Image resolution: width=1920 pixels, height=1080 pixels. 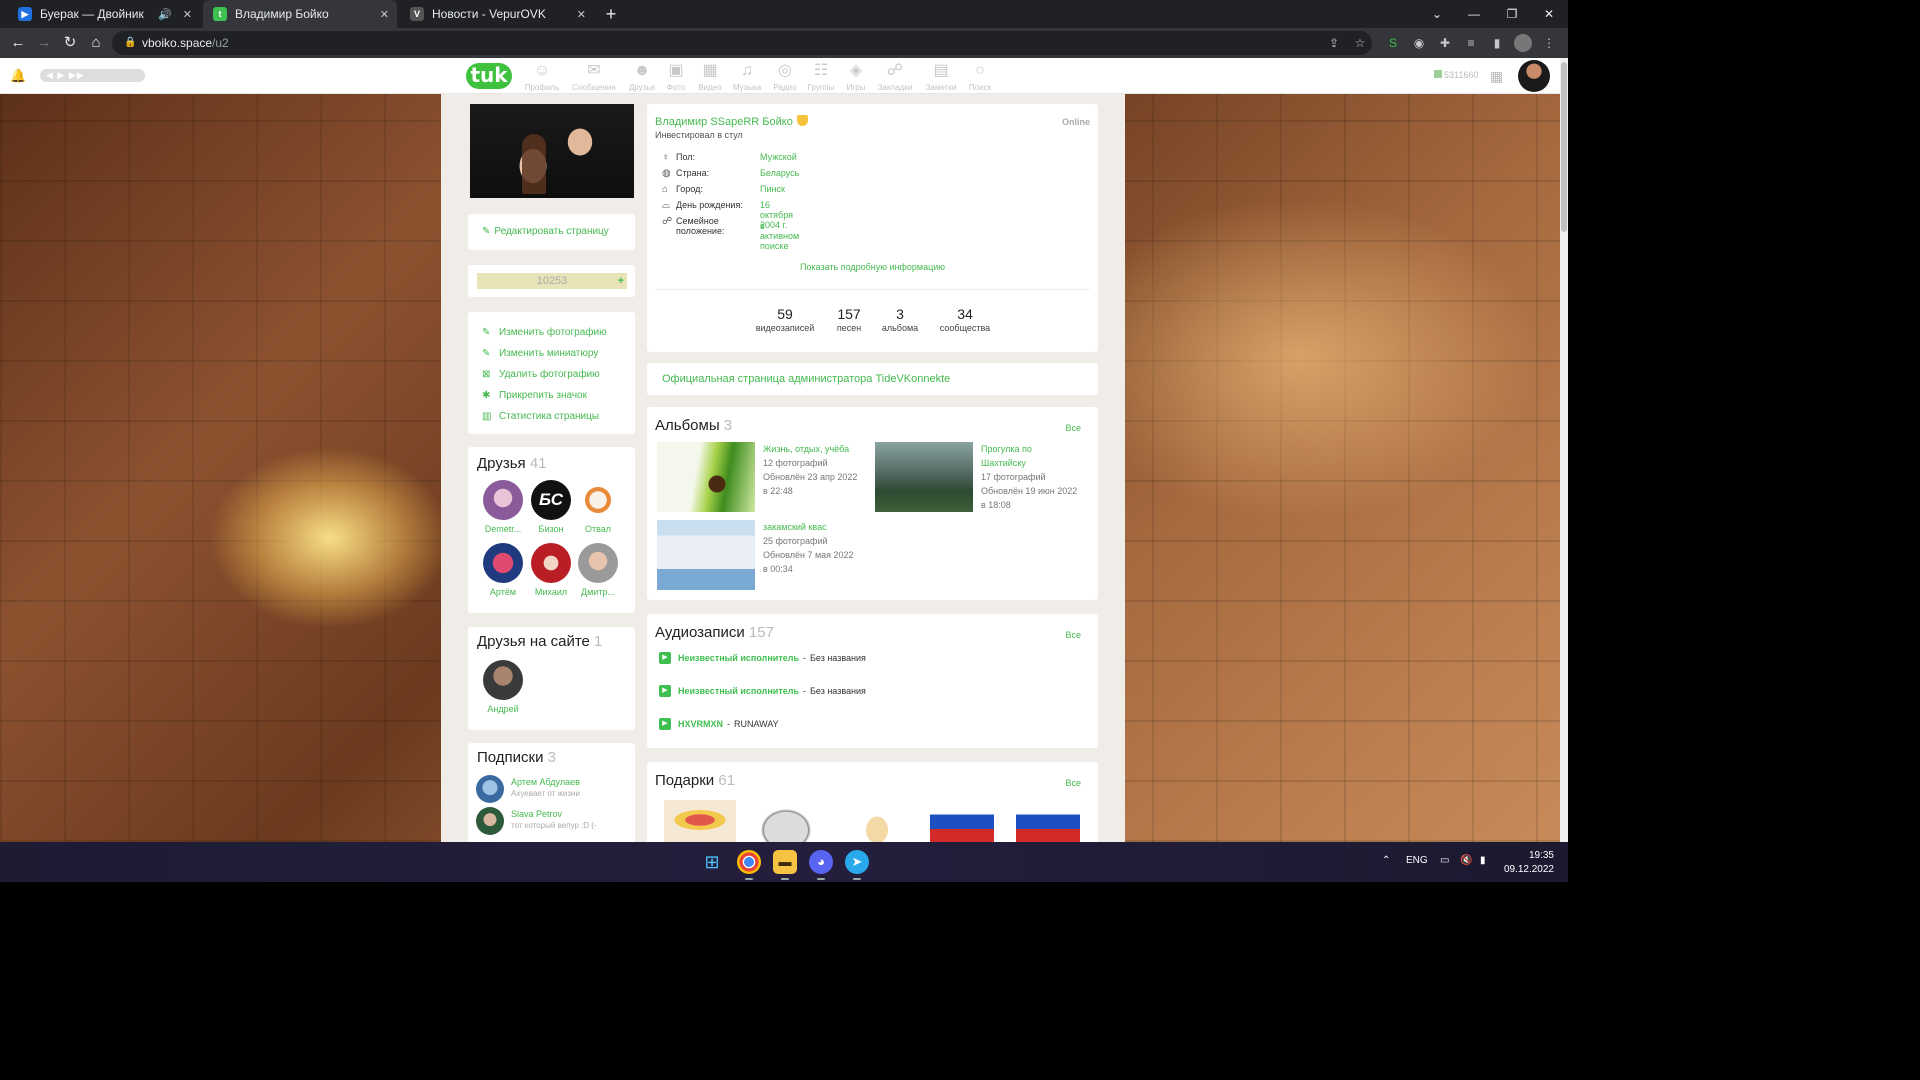 What do you see at coordinates (714, 632) in the screenshot?
I see `audio-title: Аудиозаписи 157` at bounding box center [714, 632].